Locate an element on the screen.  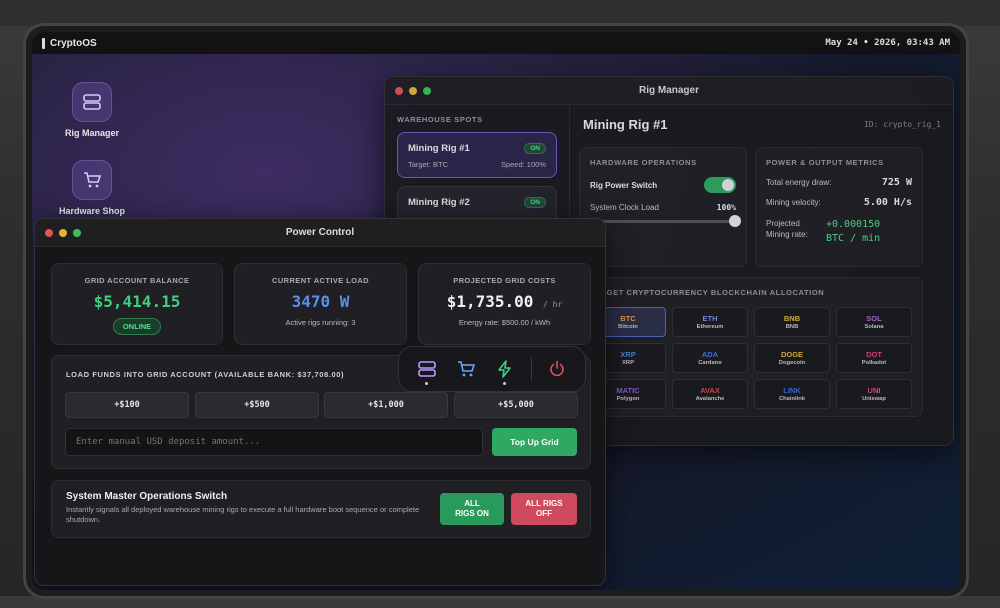
coin-name: Polygon is located at coordinates (628, 399).